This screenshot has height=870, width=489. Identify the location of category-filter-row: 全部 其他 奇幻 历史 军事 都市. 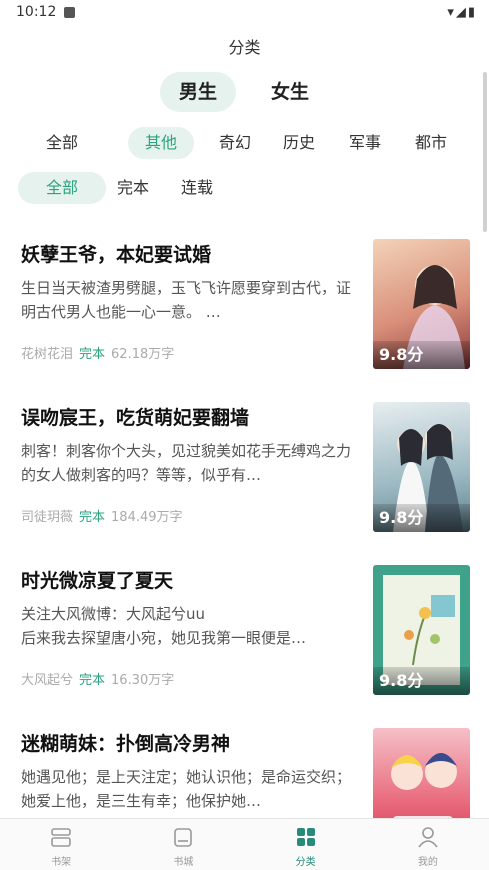
(237, 143).